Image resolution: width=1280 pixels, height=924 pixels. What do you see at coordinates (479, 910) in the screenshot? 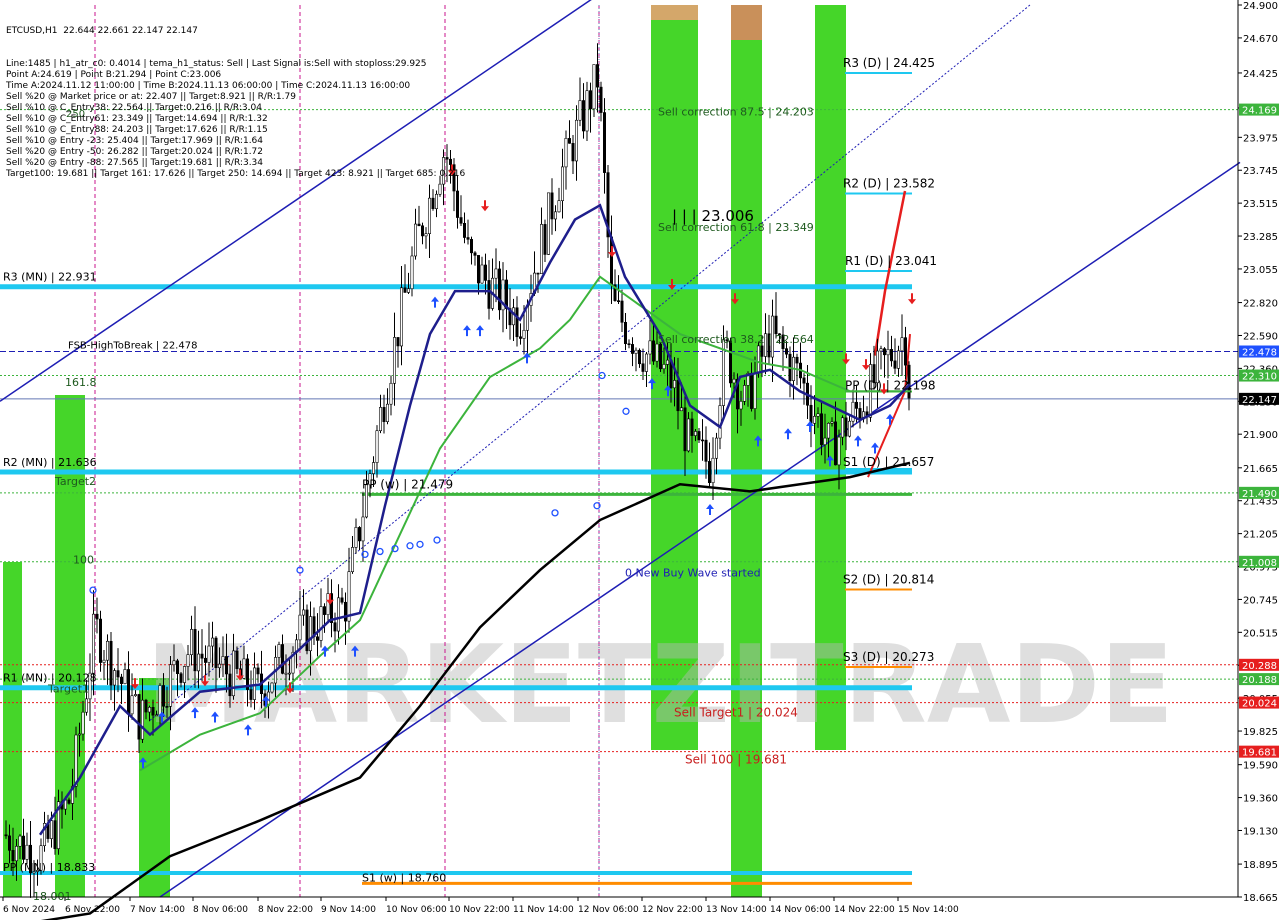
I see `x-tick-label: 10 Nov 22:00` at bounding box center [479, 910].